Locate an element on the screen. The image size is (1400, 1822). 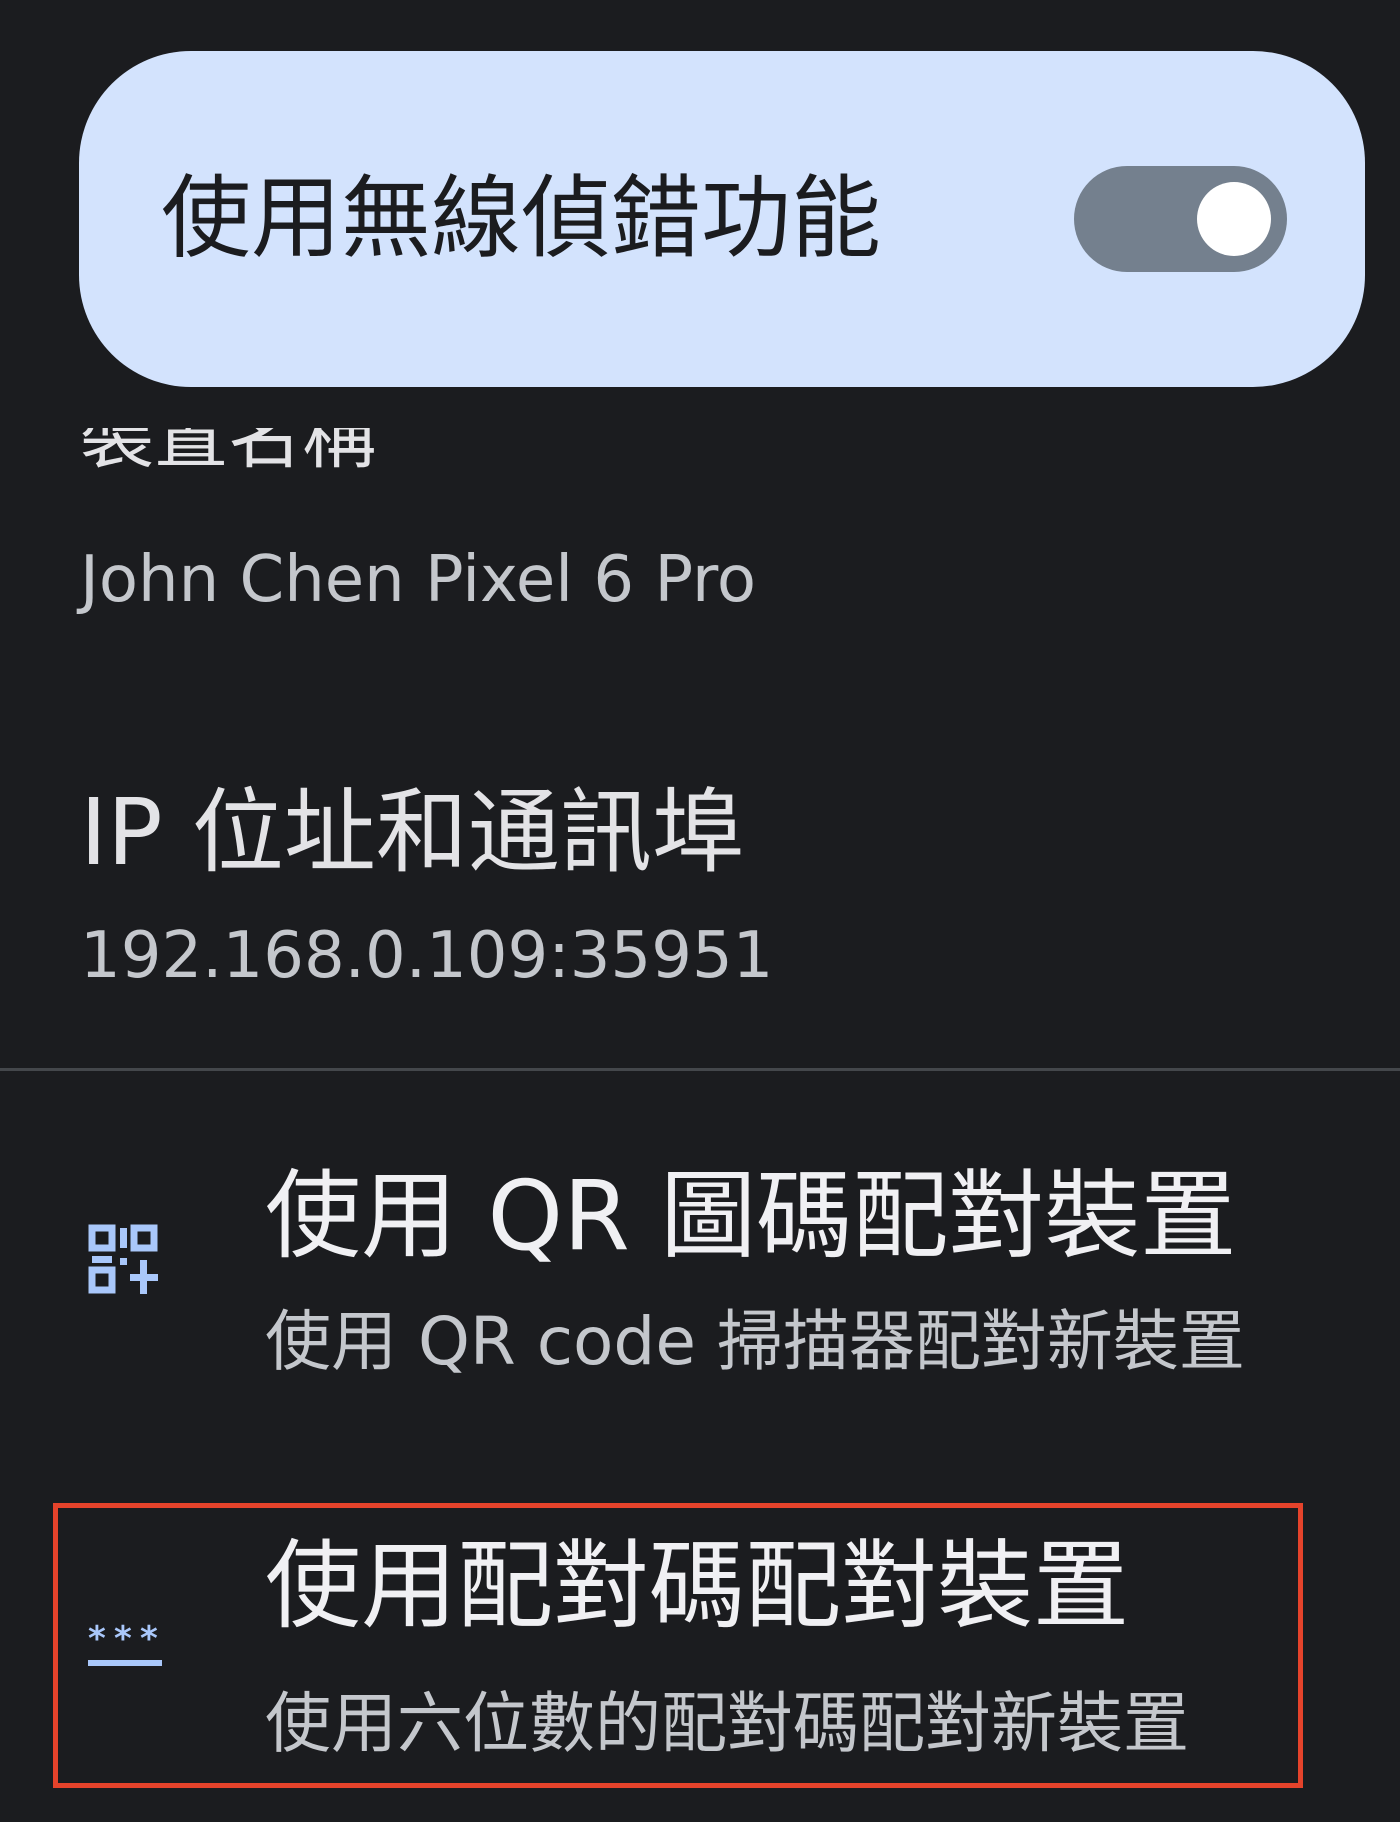
switch-thumb is located at coordinates (1234, 219).